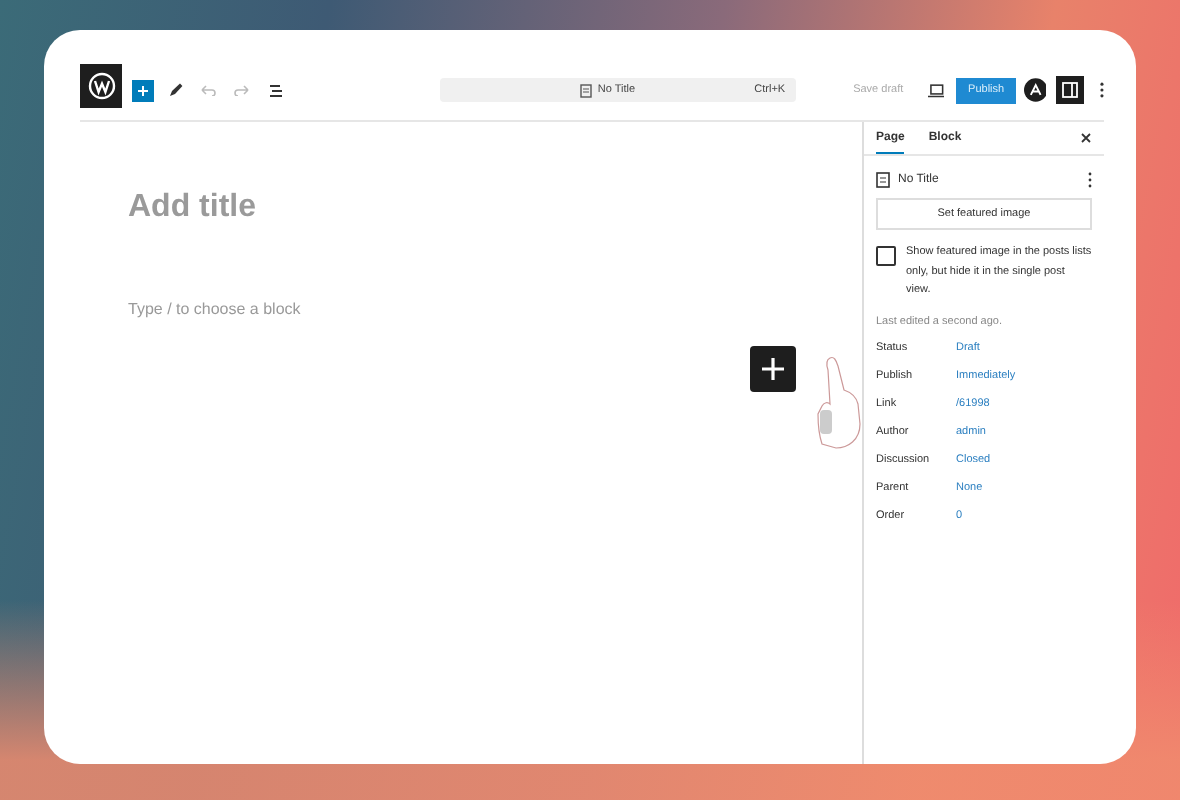  Describe the element at coordinates (1035, 90) in the screenshot. I see `plugin-icon` at that location.